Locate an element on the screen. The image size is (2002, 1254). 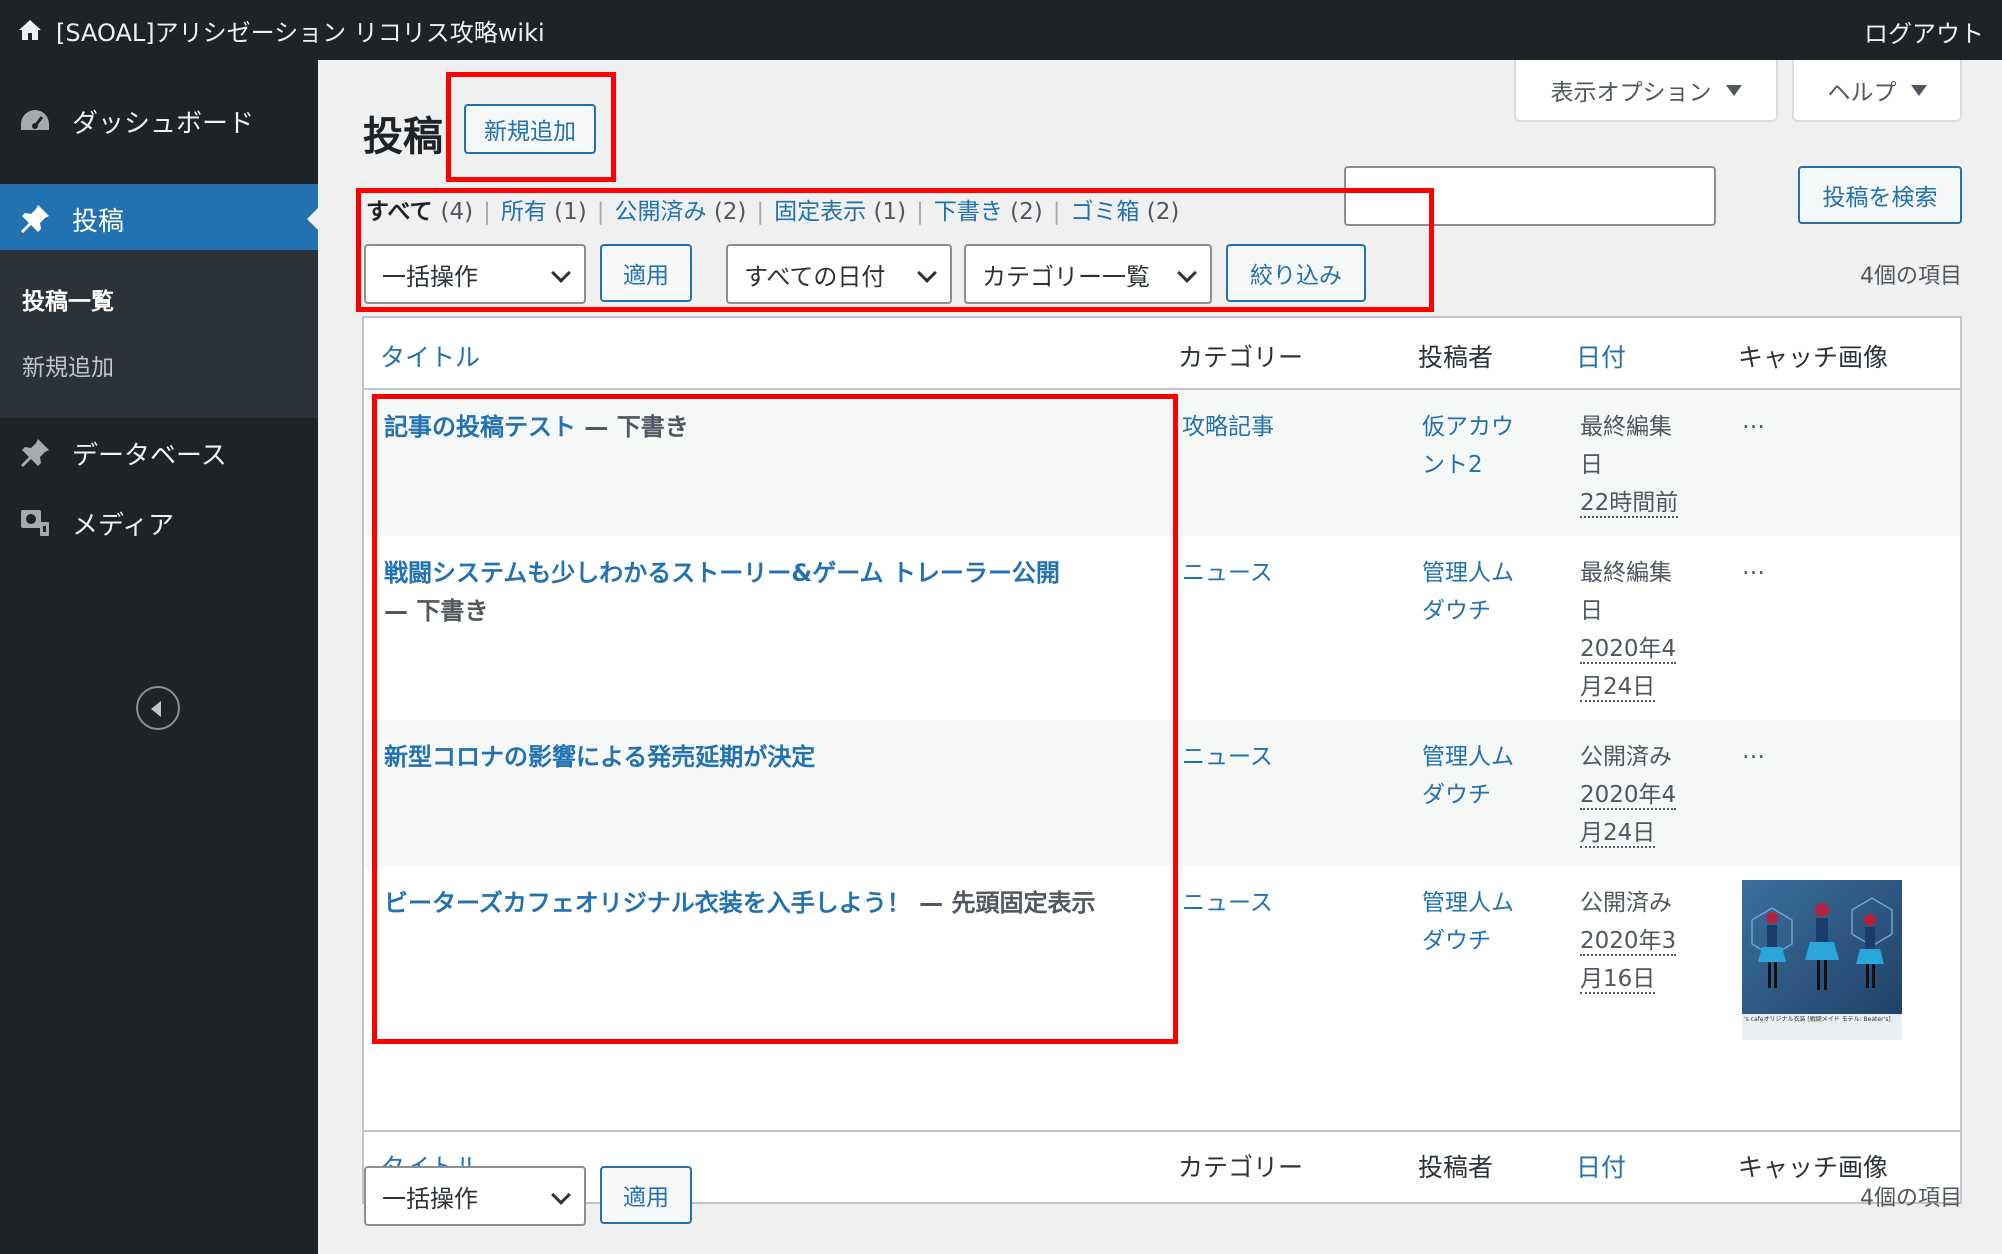
help-label: ヘルプ is located at coordinates (1862, 93).